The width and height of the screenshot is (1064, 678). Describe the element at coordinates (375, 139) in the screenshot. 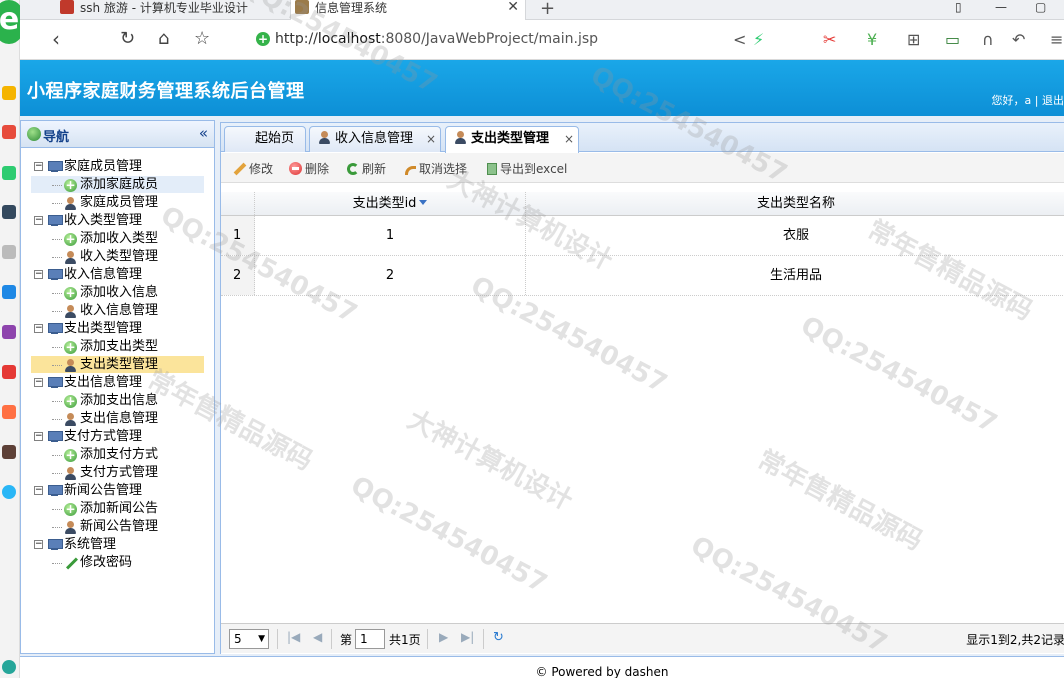

I see `tab-income-info: 收入信息管理 ×` at that location.